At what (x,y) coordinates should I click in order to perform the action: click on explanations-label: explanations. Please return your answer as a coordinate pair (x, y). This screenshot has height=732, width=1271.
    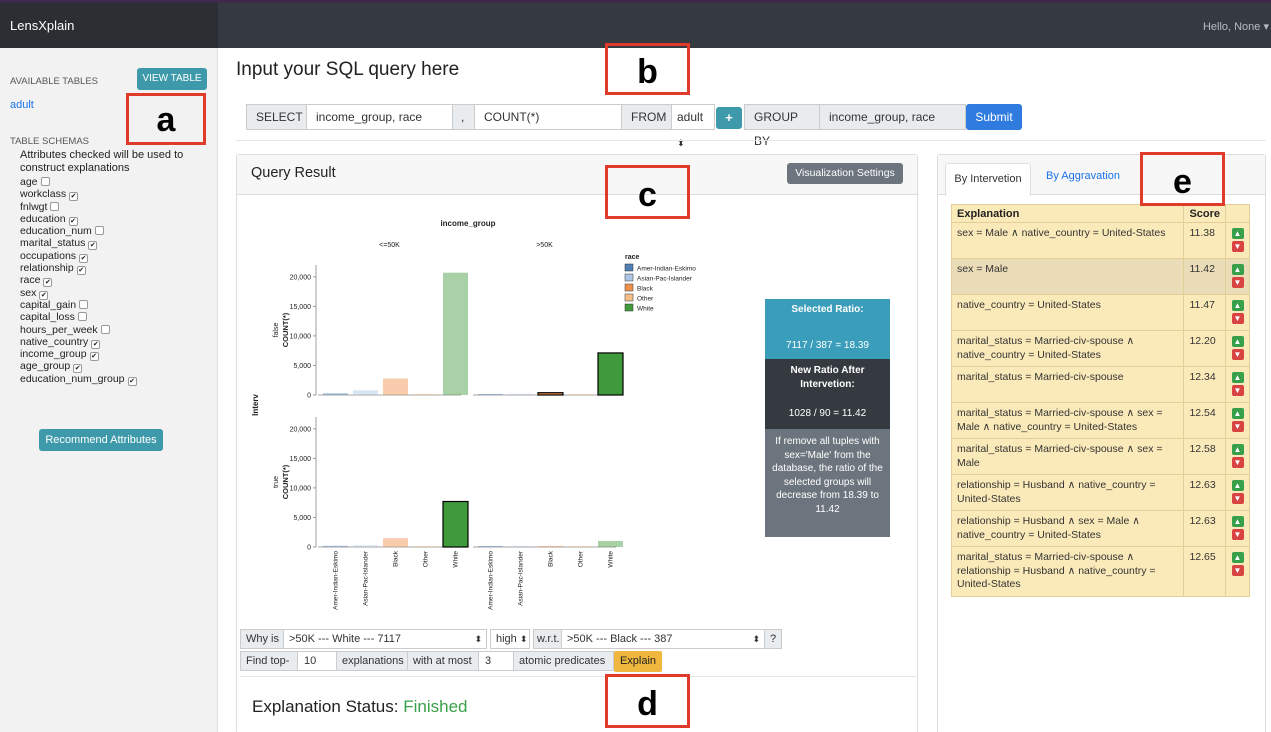
    Looking at the image, I should click on (372, 661).